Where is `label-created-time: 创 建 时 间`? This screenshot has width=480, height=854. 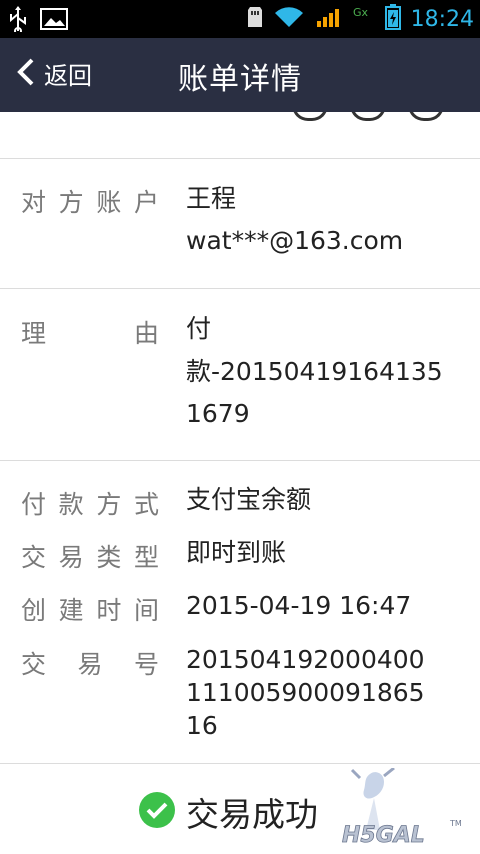 label-created-time: 创 建 时 间 is located at coordinates (90, 610).